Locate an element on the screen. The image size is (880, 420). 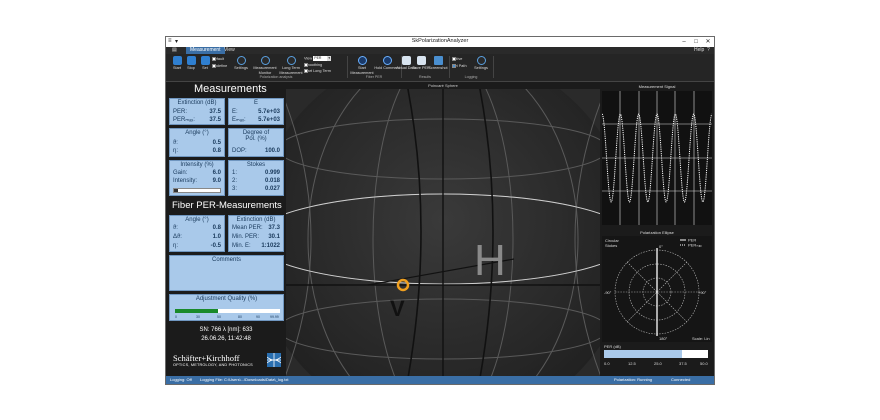
group-fiber-per: Fiber PER is located at coordinates (374, 77).